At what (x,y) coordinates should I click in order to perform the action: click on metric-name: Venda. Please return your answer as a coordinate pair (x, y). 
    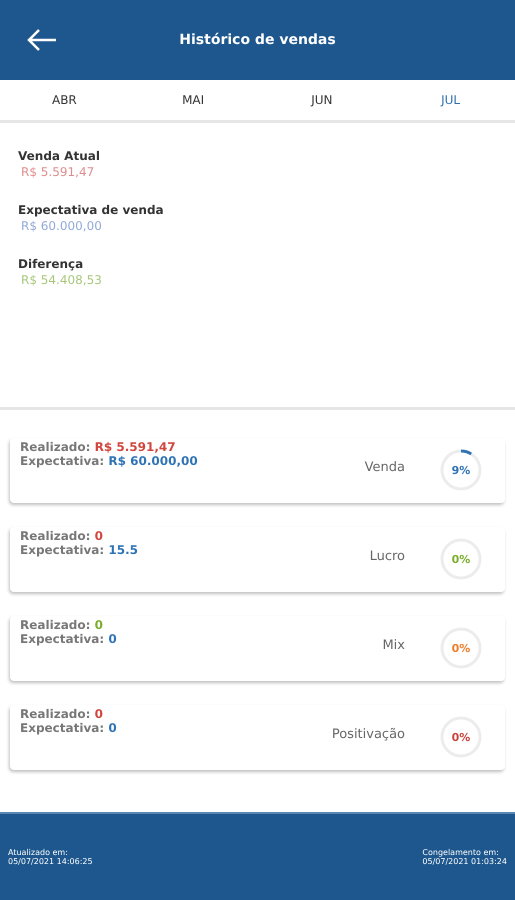
    Looking at the image, I should click on (384, 467).